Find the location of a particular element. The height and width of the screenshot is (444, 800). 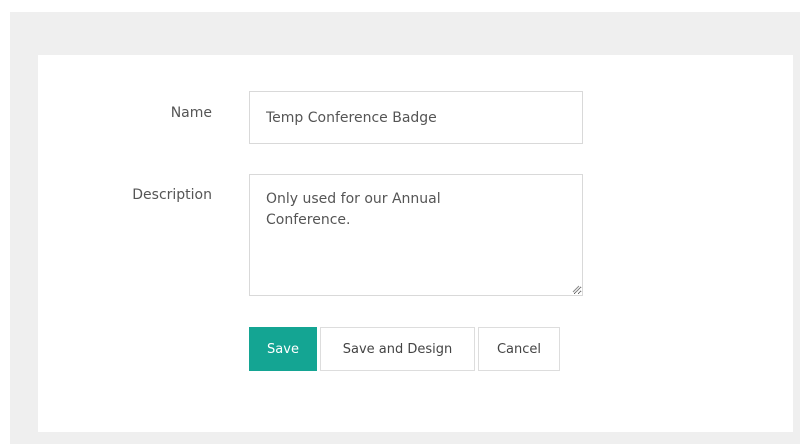

description-label: Description is located at coordinates (172, 195).